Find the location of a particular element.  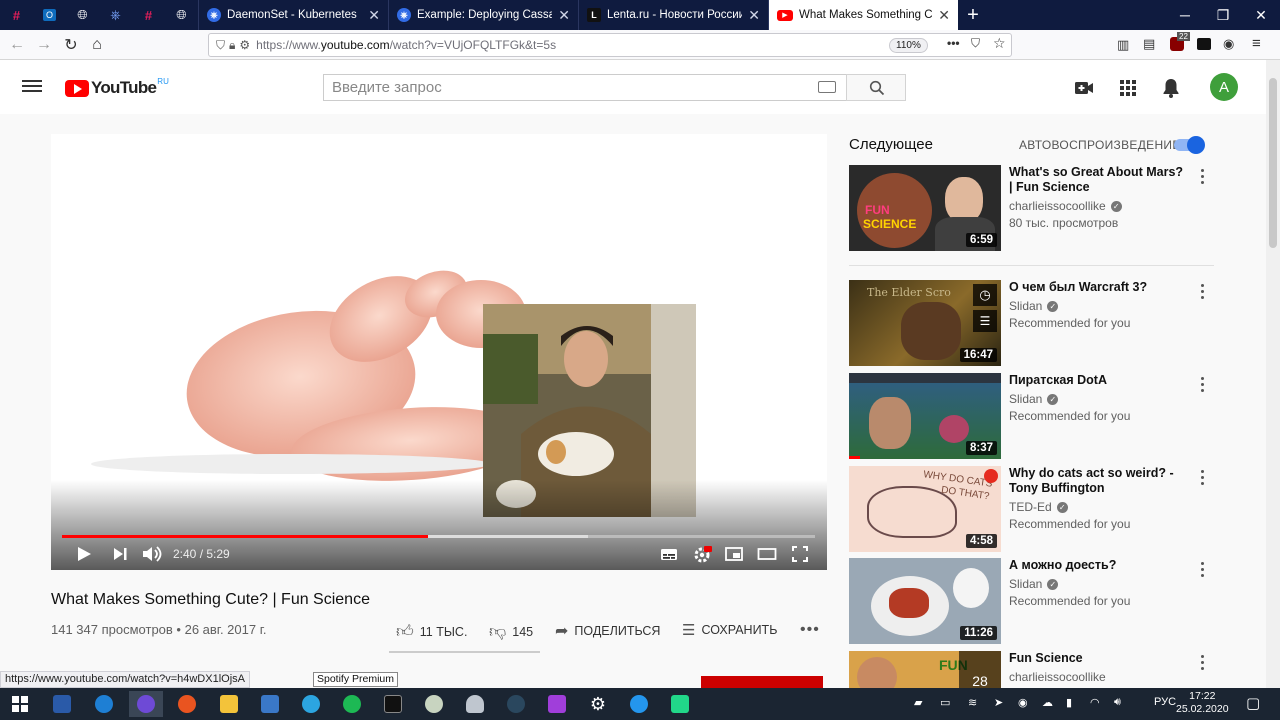

docker-tray-icon: ≋ is located at coordinates (972, 702).